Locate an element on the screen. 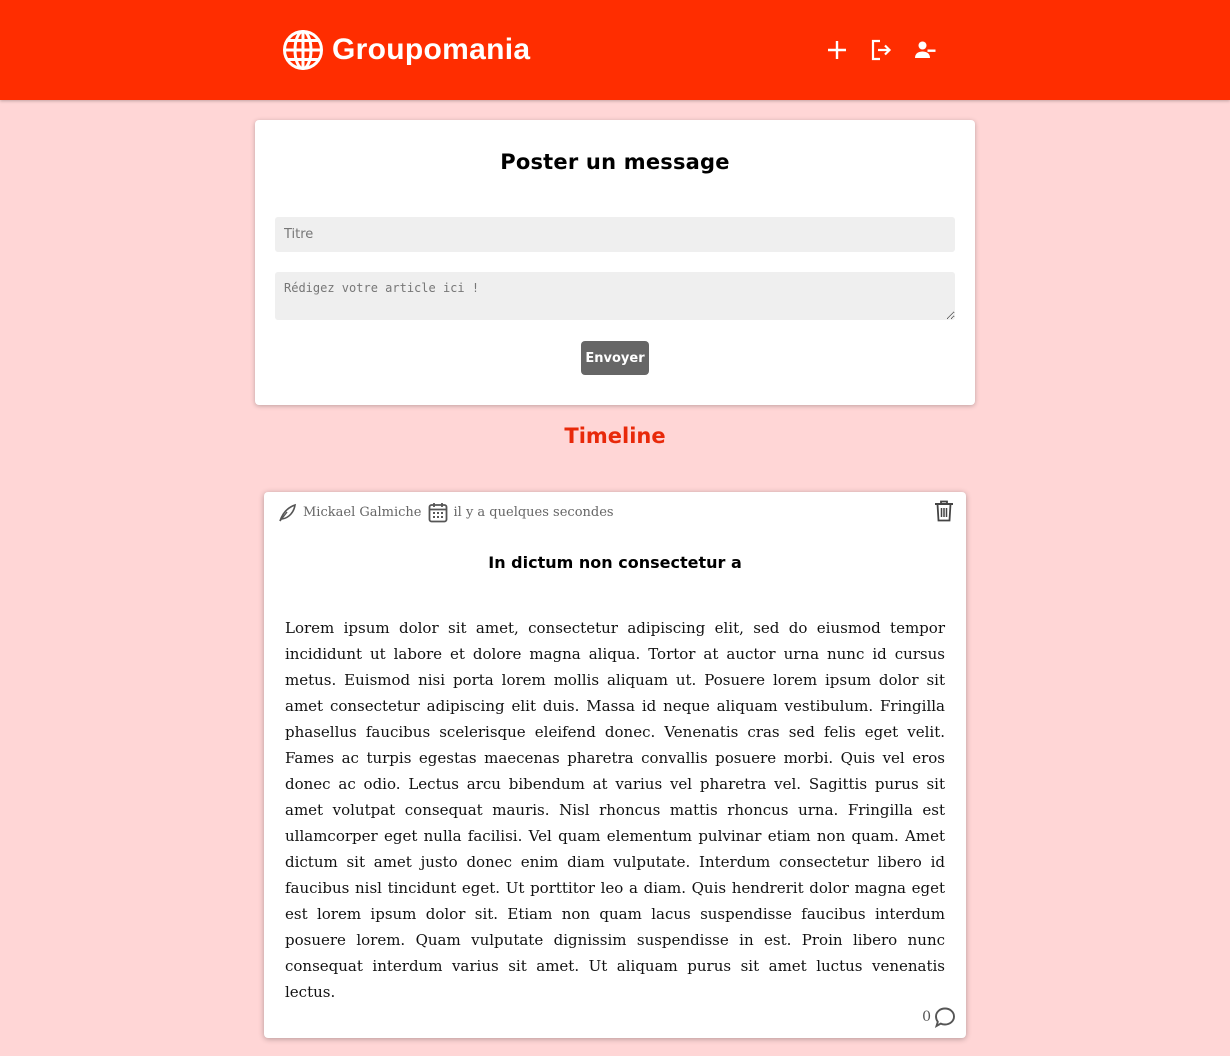 The height and width of the screenshot is (1056, 1230). trash-icon is located at coordinates (944, 511).